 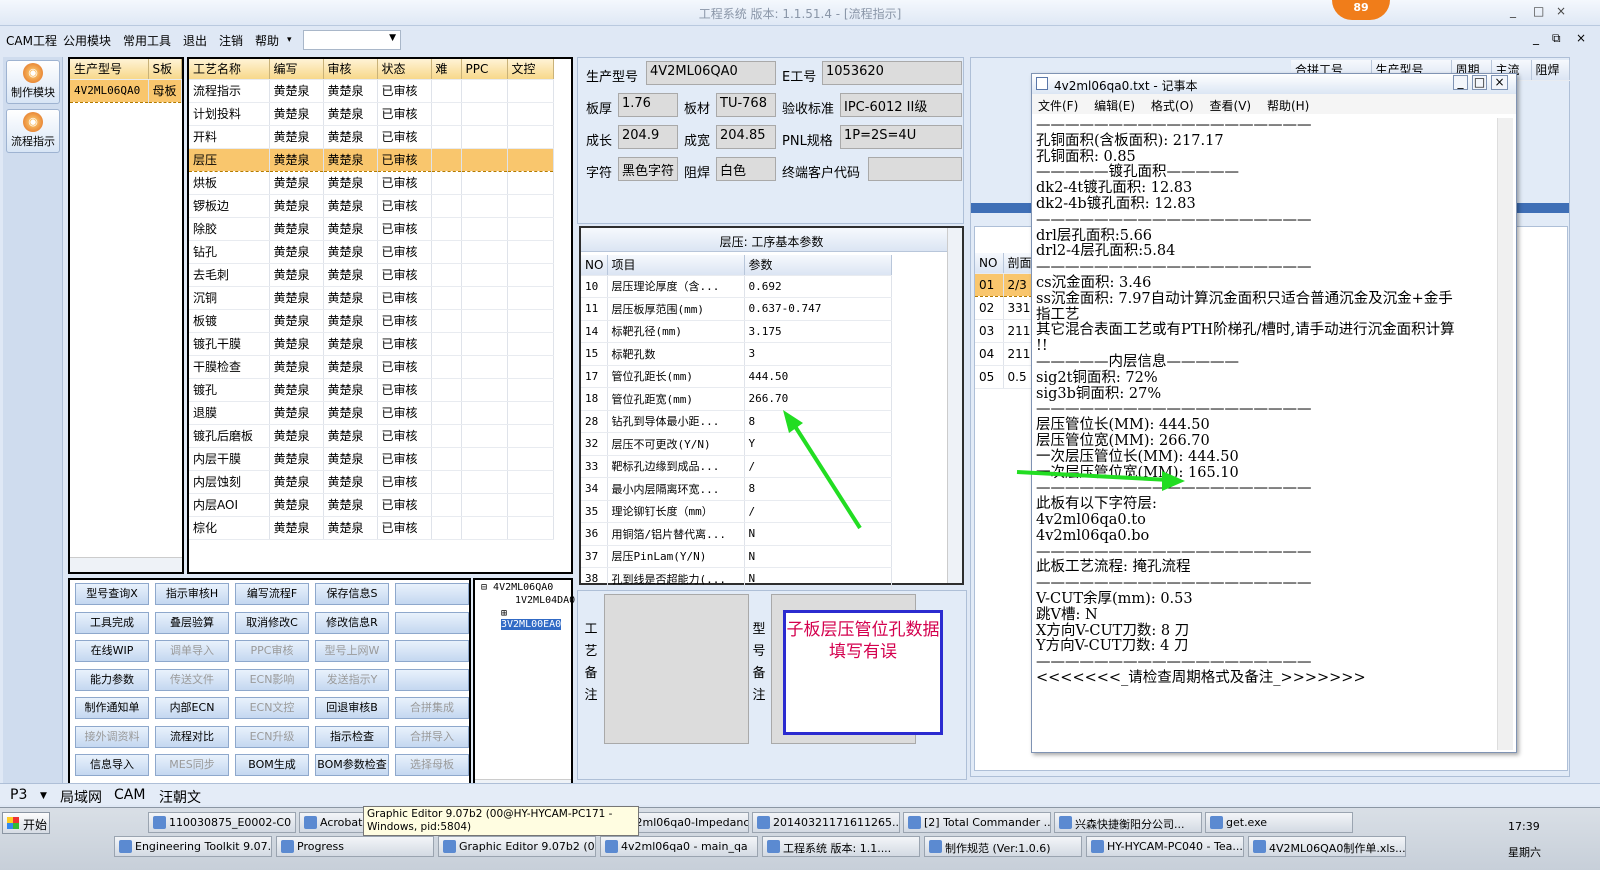 What do you see at coordinates (371, 344) in the screenshot?
I see `table-row: 镀孔干膜 黄楚泉 黄楚泉 已审核` at bounding box center [371, 344].